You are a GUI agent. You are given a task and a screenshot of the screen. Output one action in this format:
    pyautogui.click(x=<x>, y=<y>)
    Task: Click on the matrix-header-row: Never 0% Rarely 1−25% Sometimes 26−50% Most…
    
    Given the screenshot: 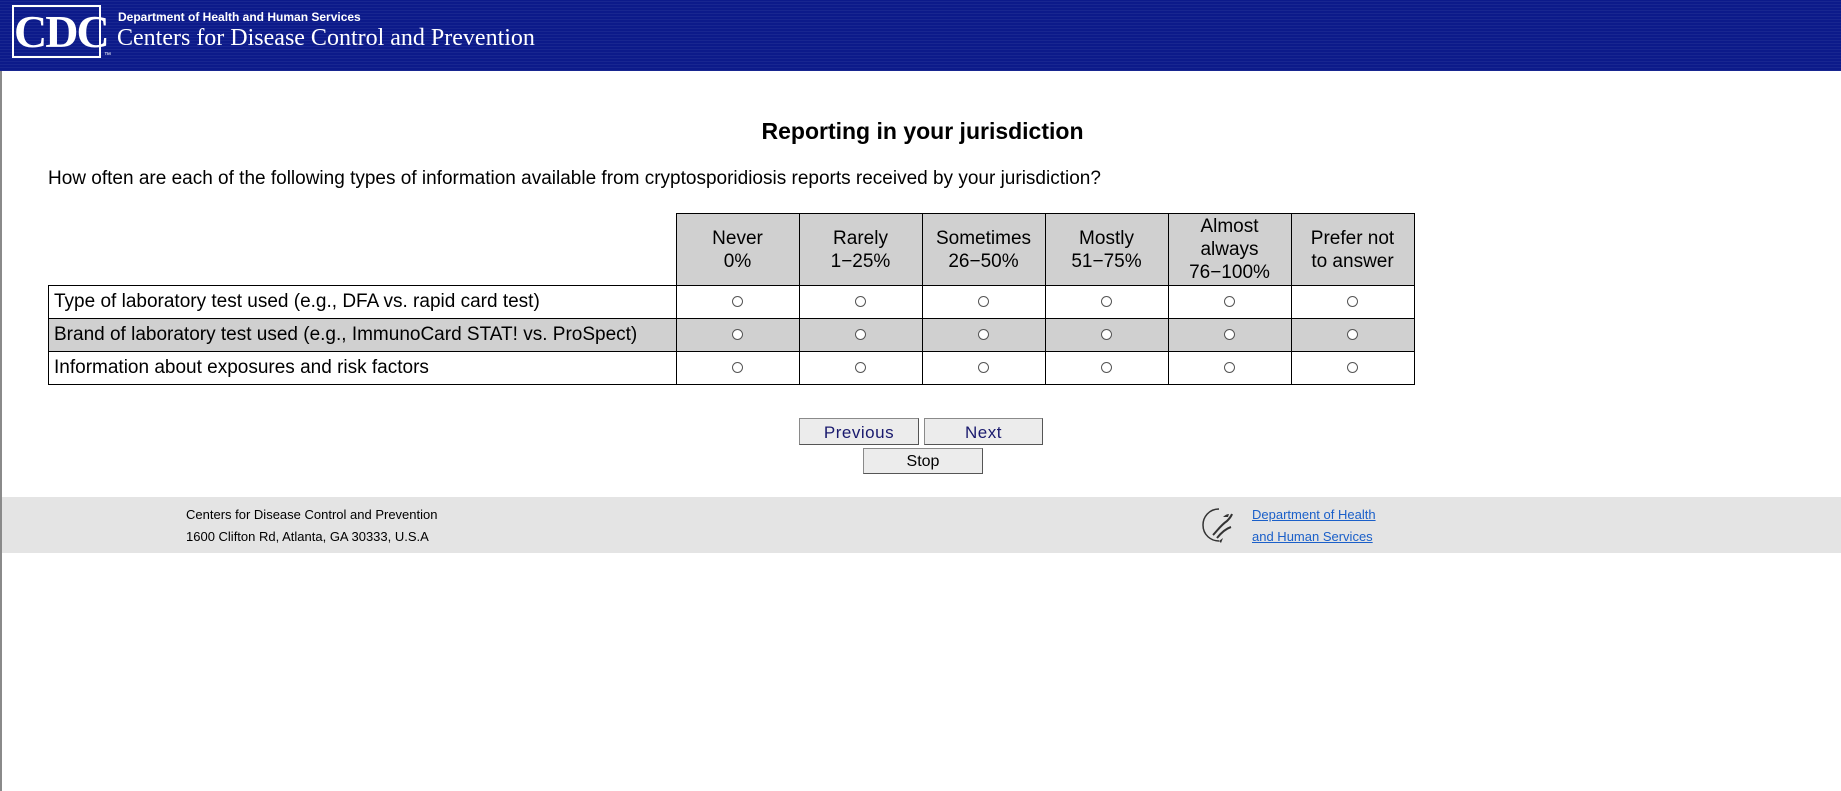 What is the action you would take?
    pyautogui.click(x=732, y=249)
    